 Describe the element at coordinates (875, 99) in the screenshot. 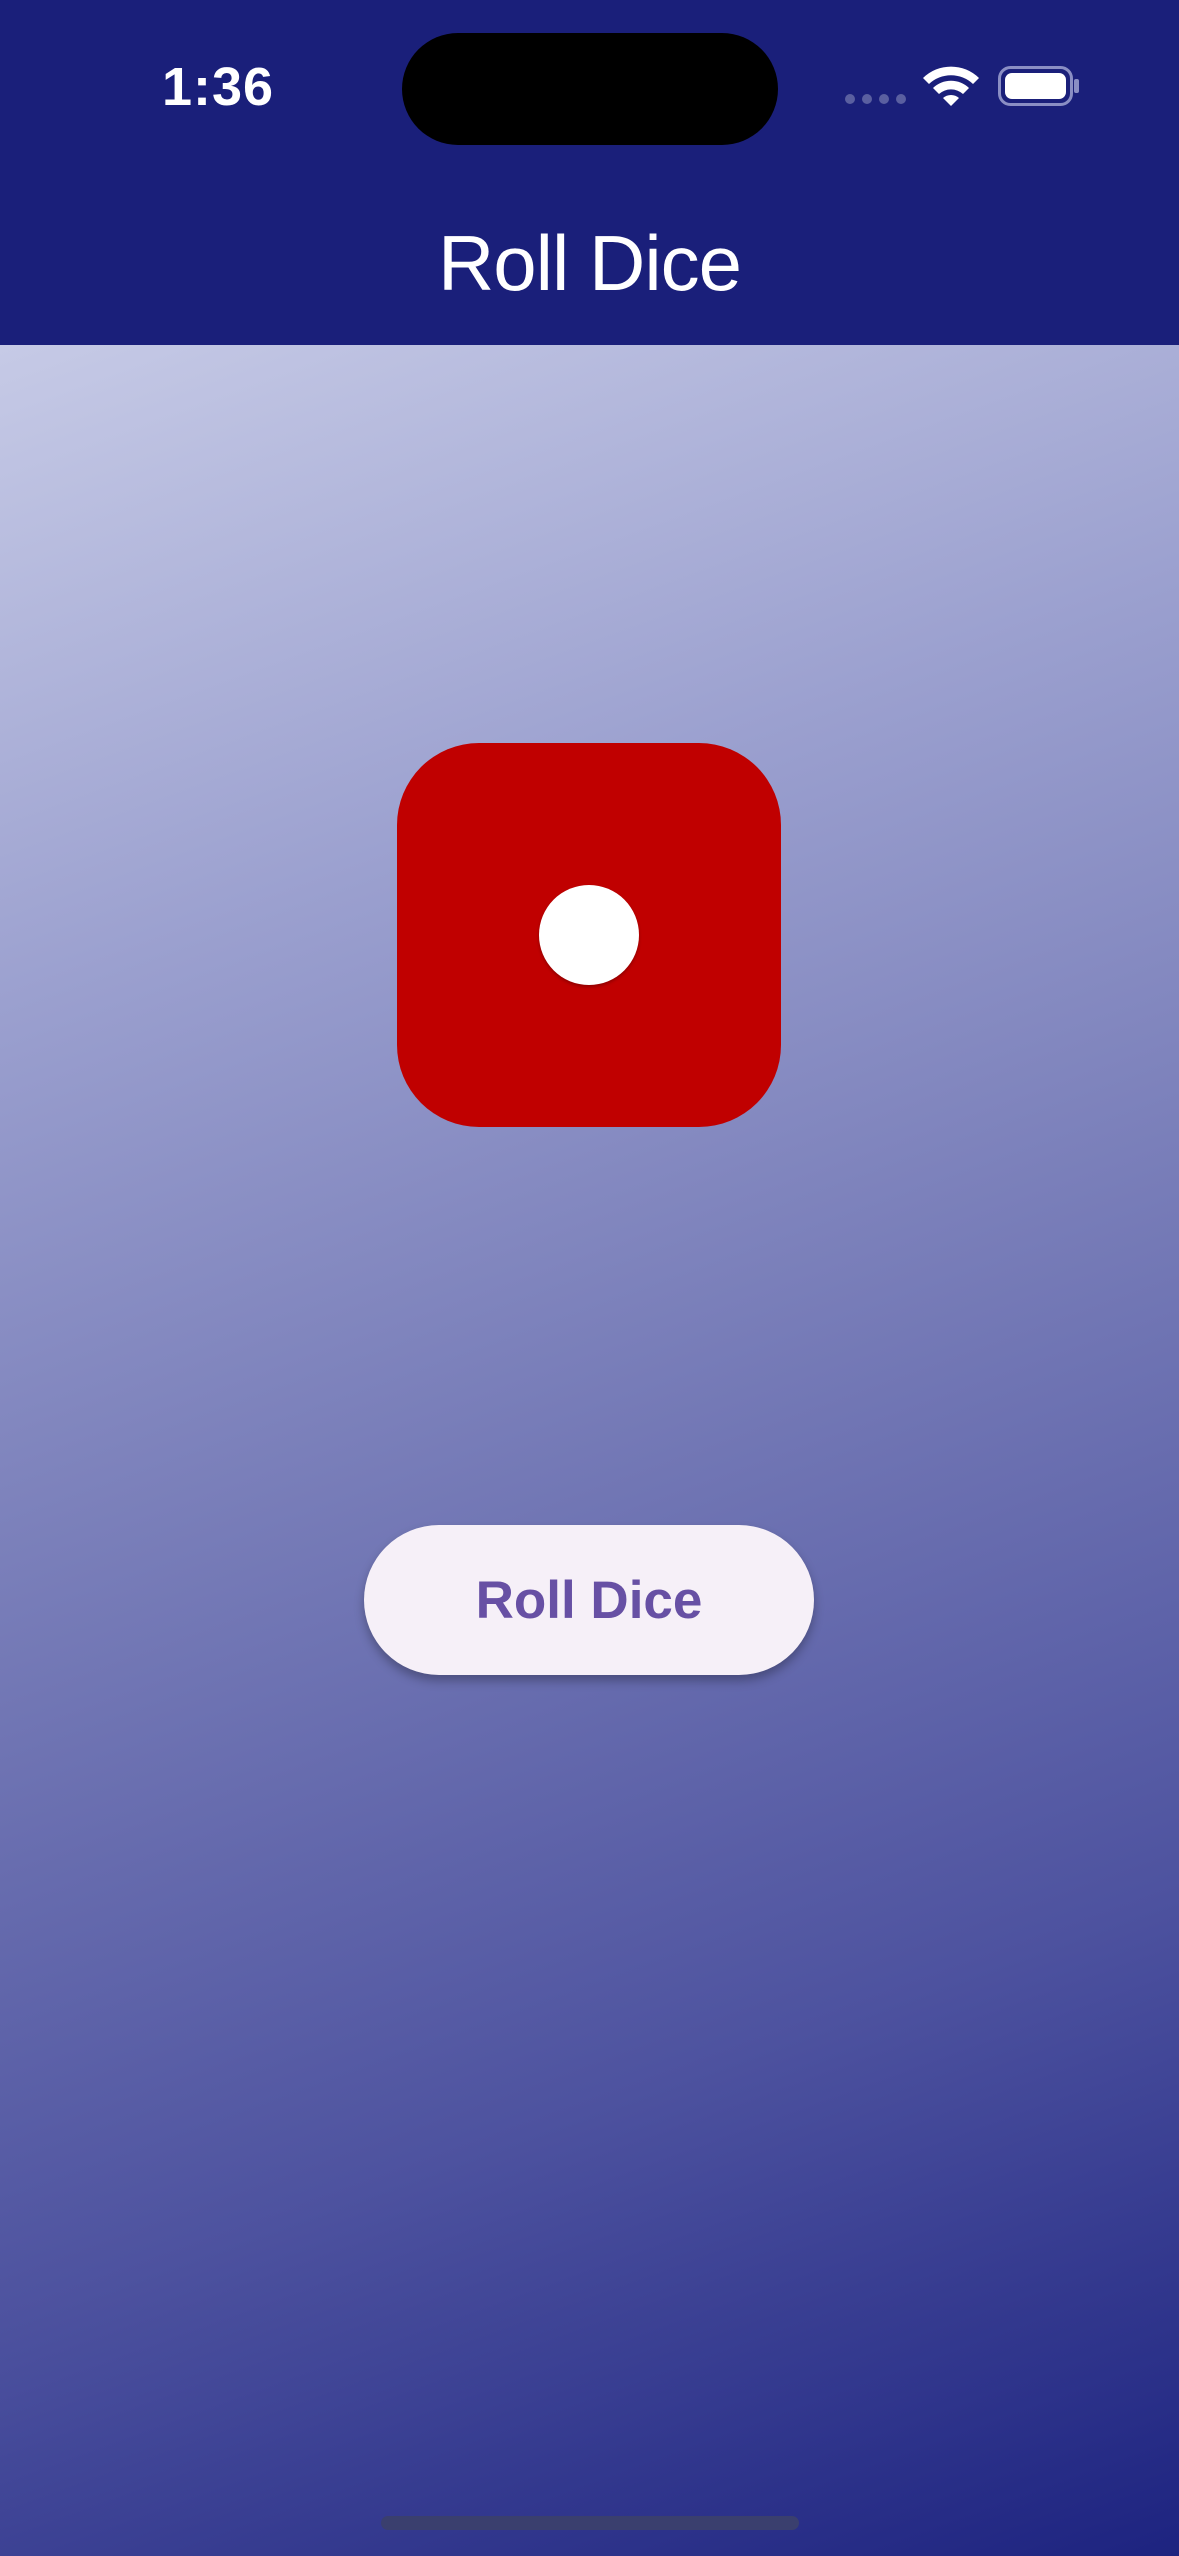

I see `cellular-signal-icon` at that location.